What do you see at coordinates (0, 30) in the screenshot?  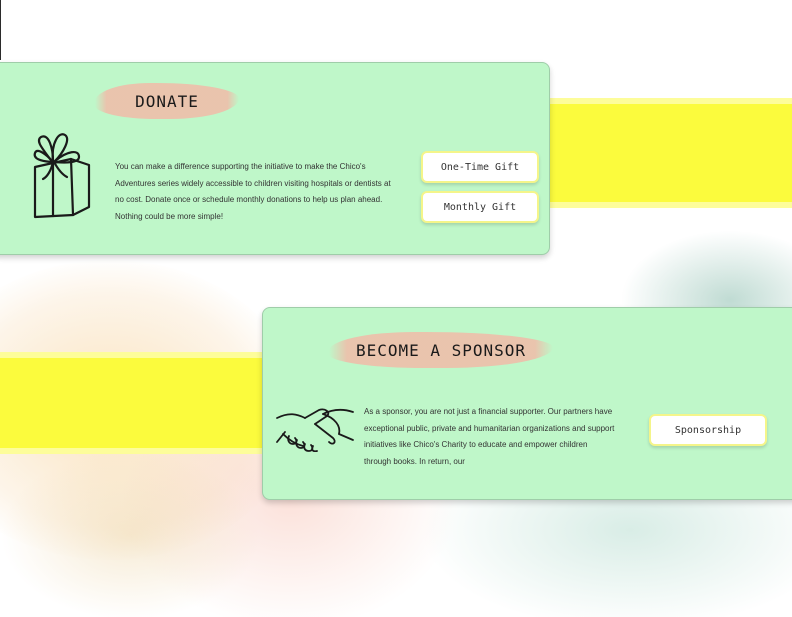 I see `left-edge-line` at bounding box center [0, 30].